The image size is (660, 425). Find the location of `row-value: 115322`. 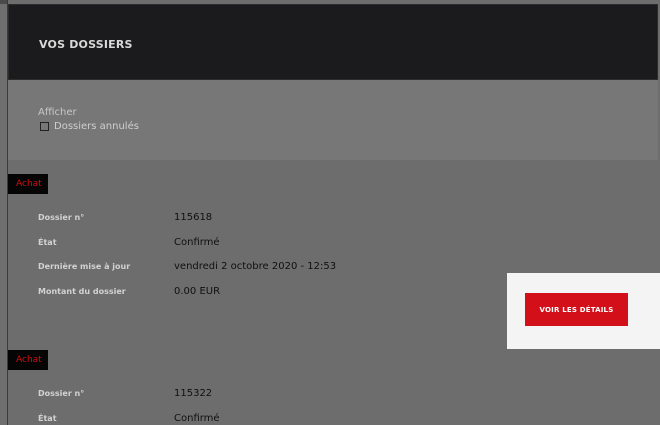

row-value: 115322 is located at coordinates (193, 393).